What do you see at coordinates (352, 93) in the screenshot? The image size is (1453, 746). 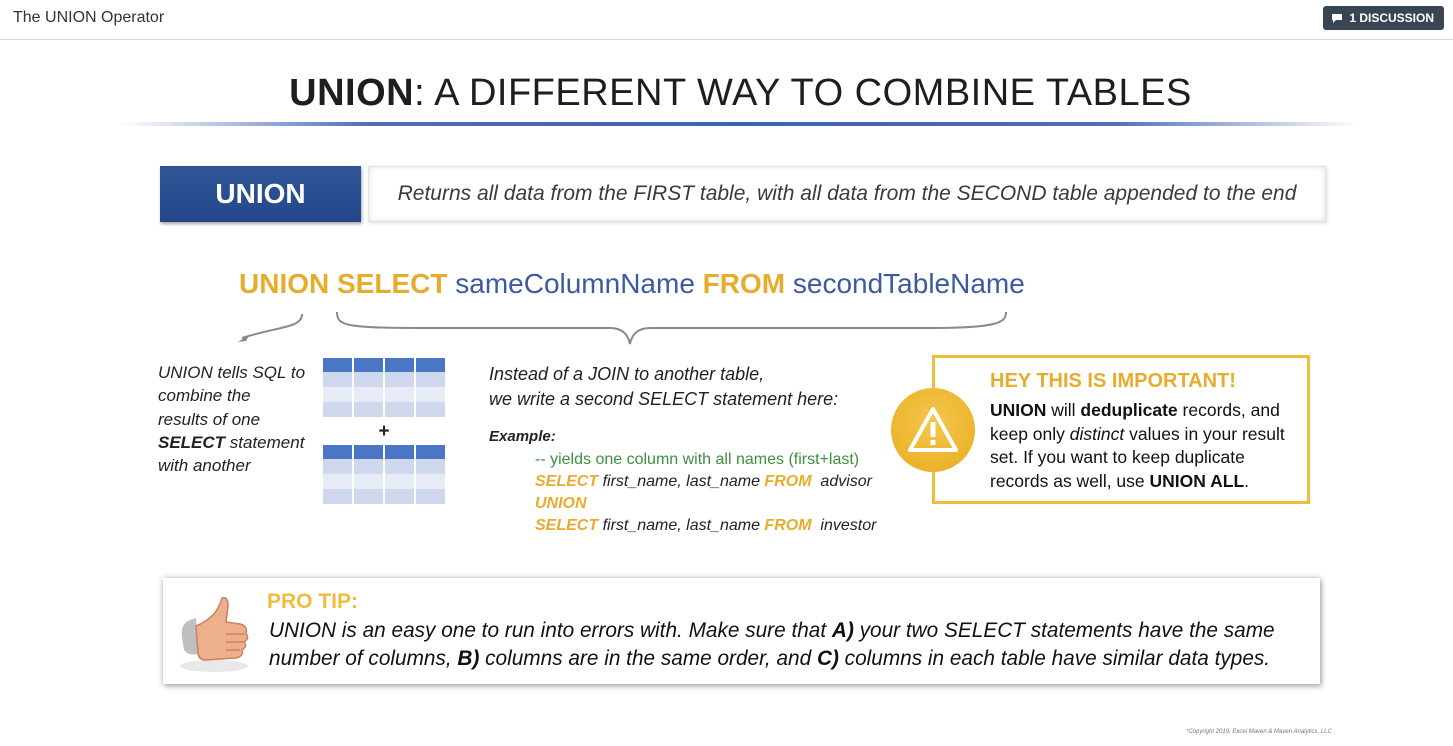 I see `slide-title-bold: UNION` at bounding box center [352, 93].